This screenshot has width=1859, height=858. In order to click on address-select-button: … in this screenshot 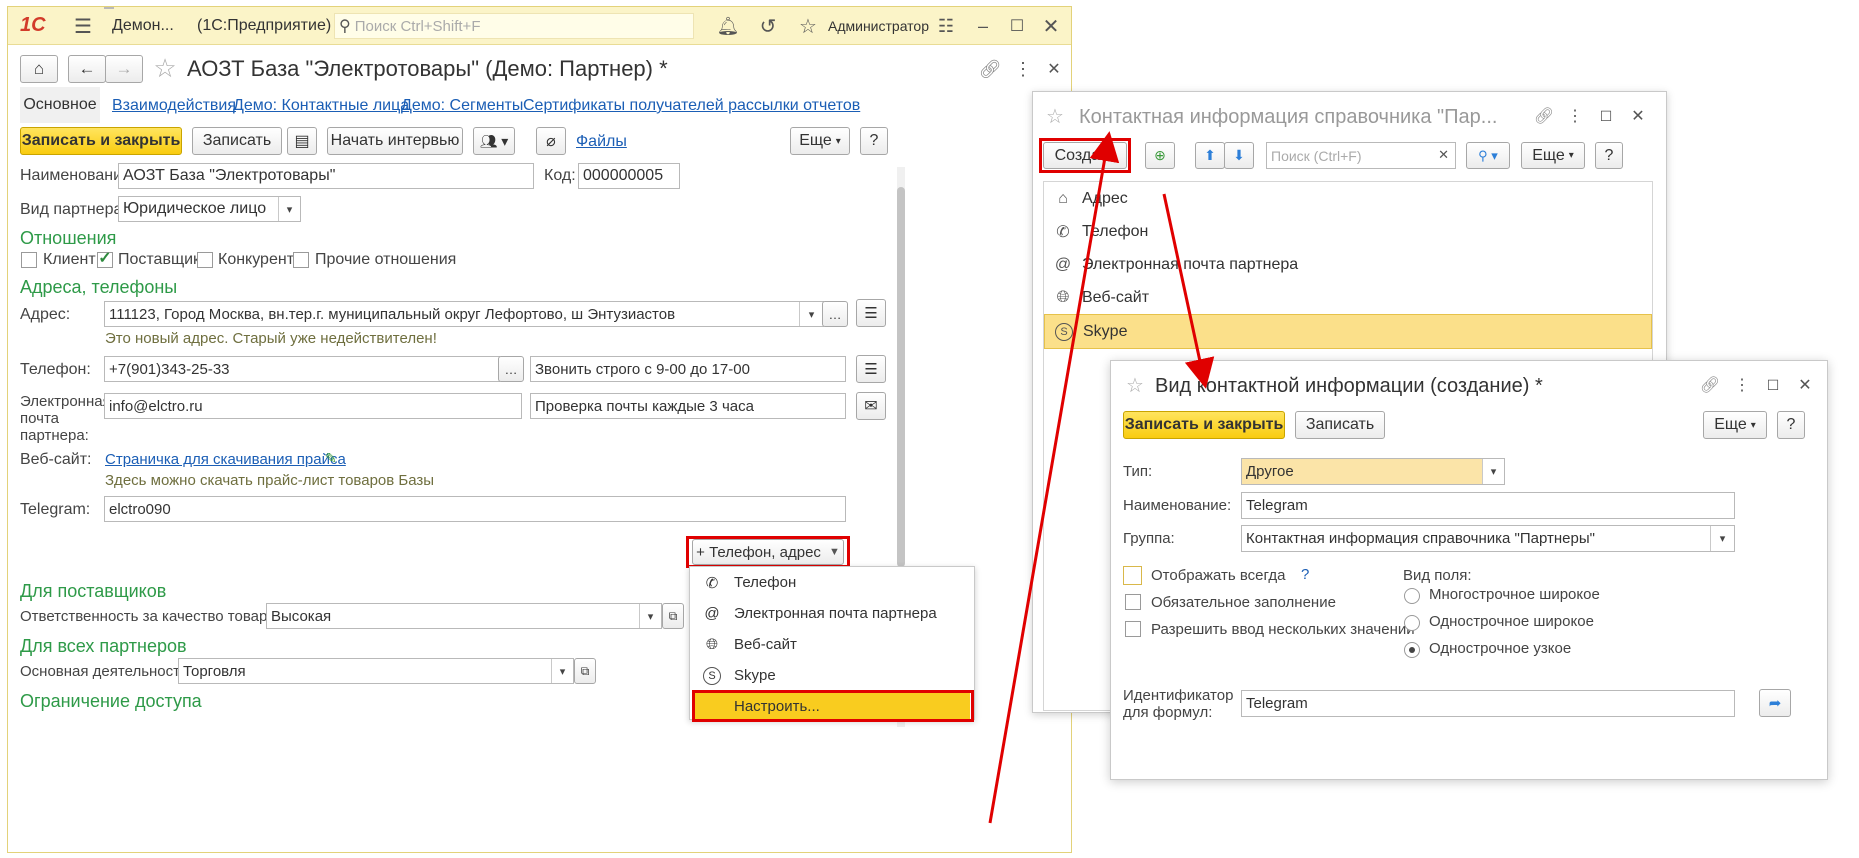, I will do `click(835, 314)`.